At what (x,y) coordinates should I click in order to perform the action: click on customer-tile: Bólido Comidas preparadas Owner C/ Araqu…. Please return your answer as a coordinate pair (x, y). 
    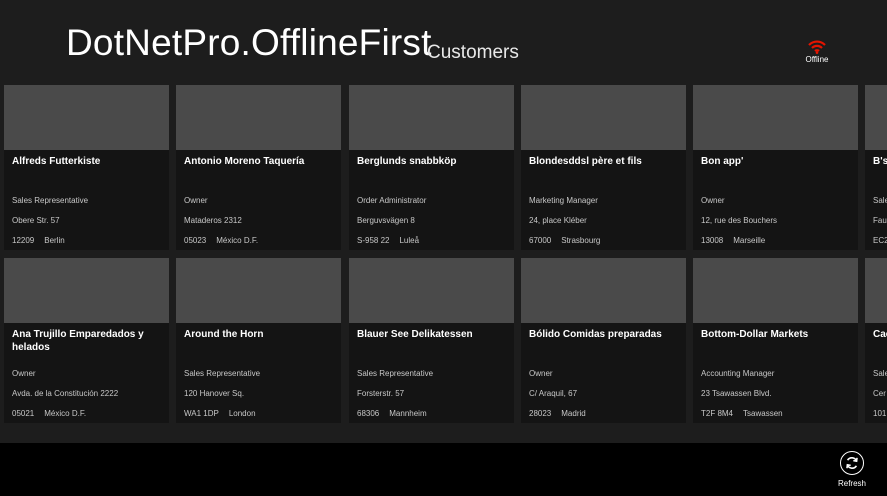
    Looking at the image, I should click on (603, 340).